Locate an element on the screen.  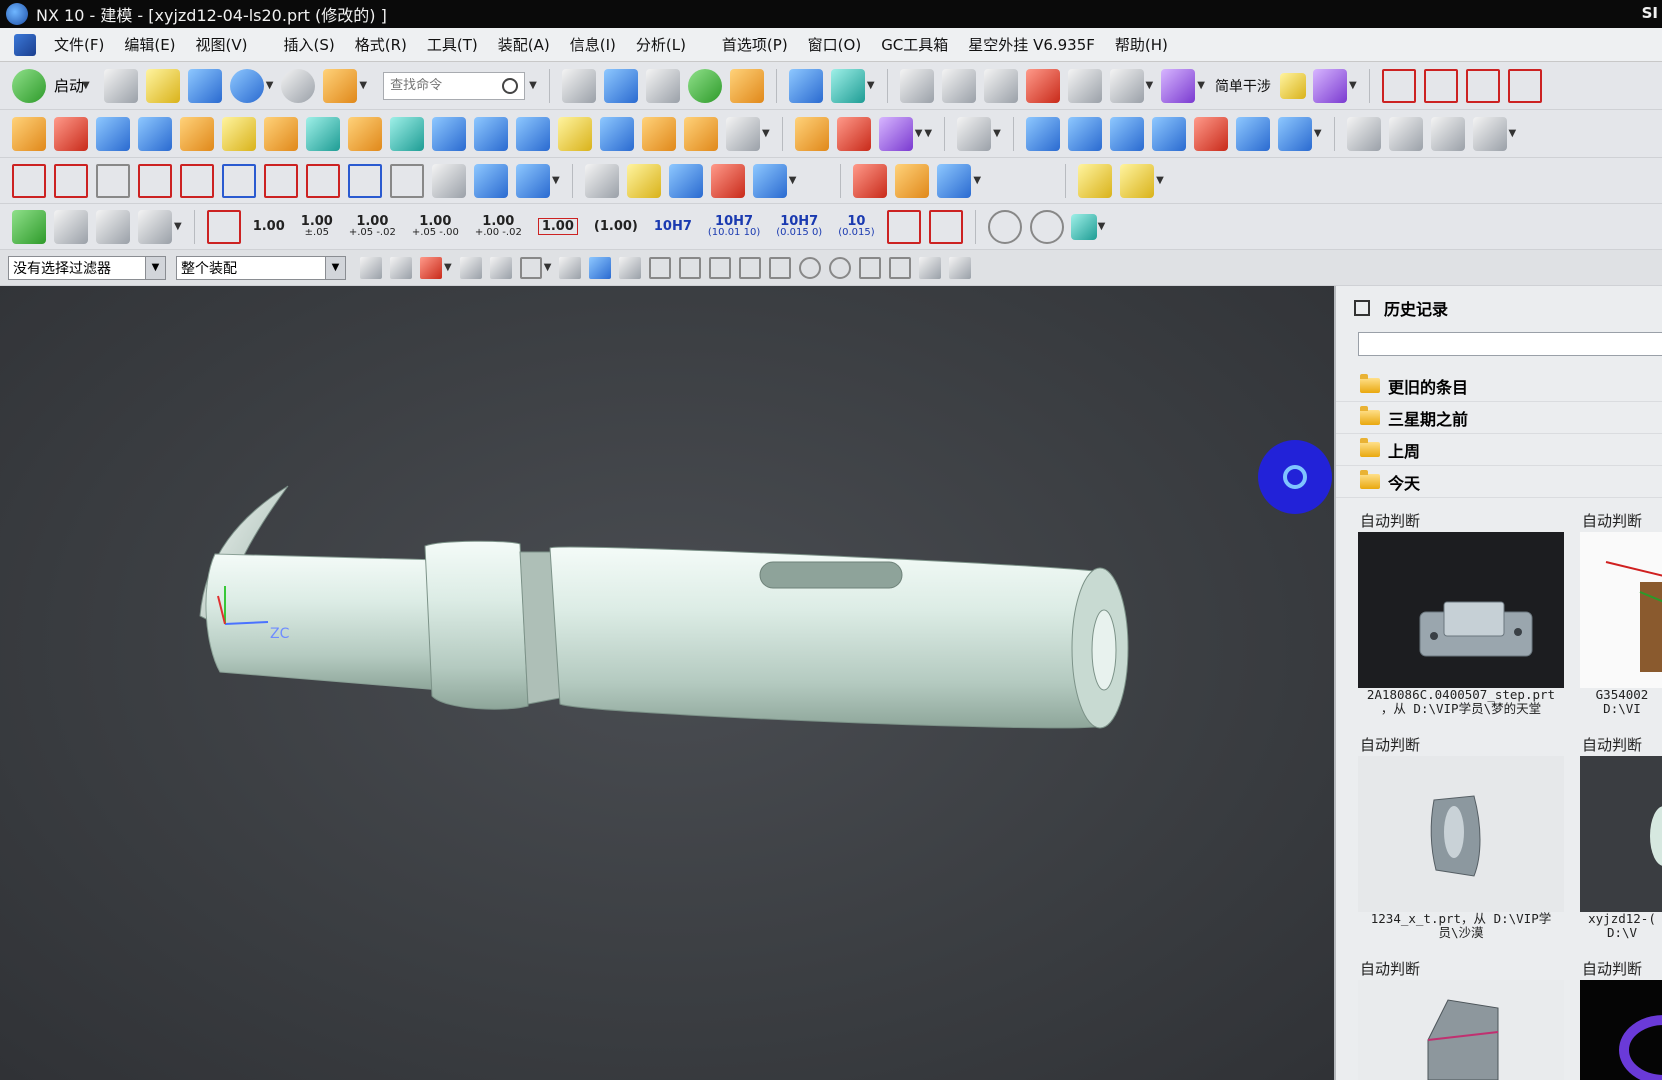
redo-icon is located at coordinates (298, 85).